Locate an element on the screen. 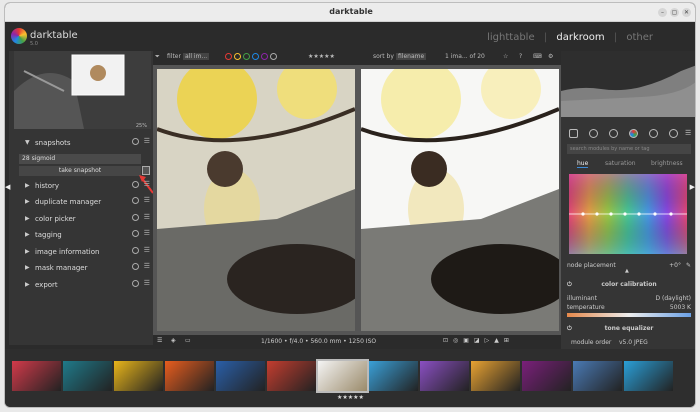 This screenshot has height=412, width=700. yellow-label-icon is located at coordinates (237, 56).